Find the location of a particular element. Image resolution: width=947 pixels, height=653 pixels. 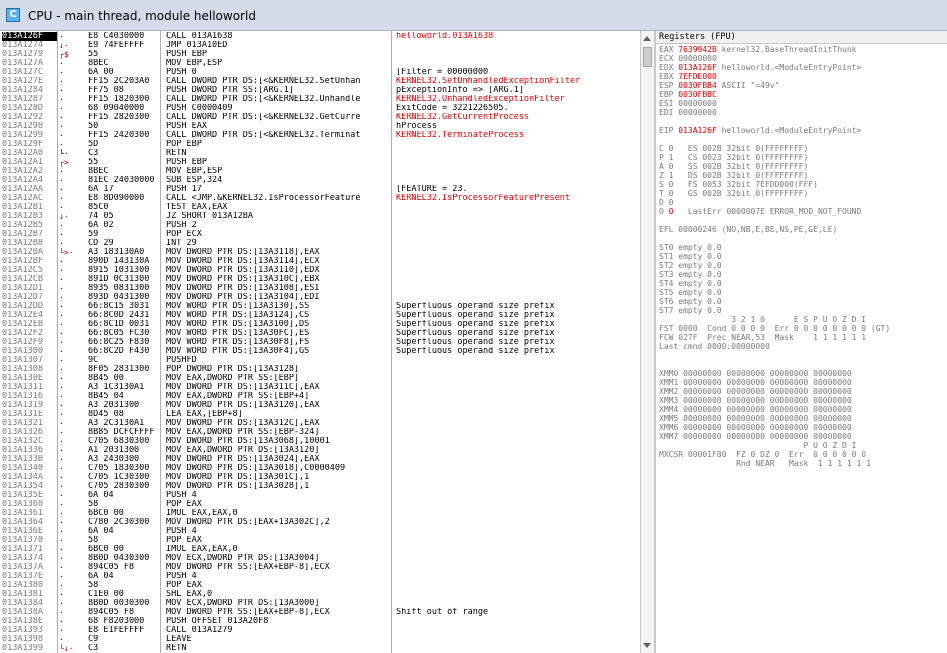

register-line: Last cmnd 0000:00000000 is located at coordinates (803, 346).